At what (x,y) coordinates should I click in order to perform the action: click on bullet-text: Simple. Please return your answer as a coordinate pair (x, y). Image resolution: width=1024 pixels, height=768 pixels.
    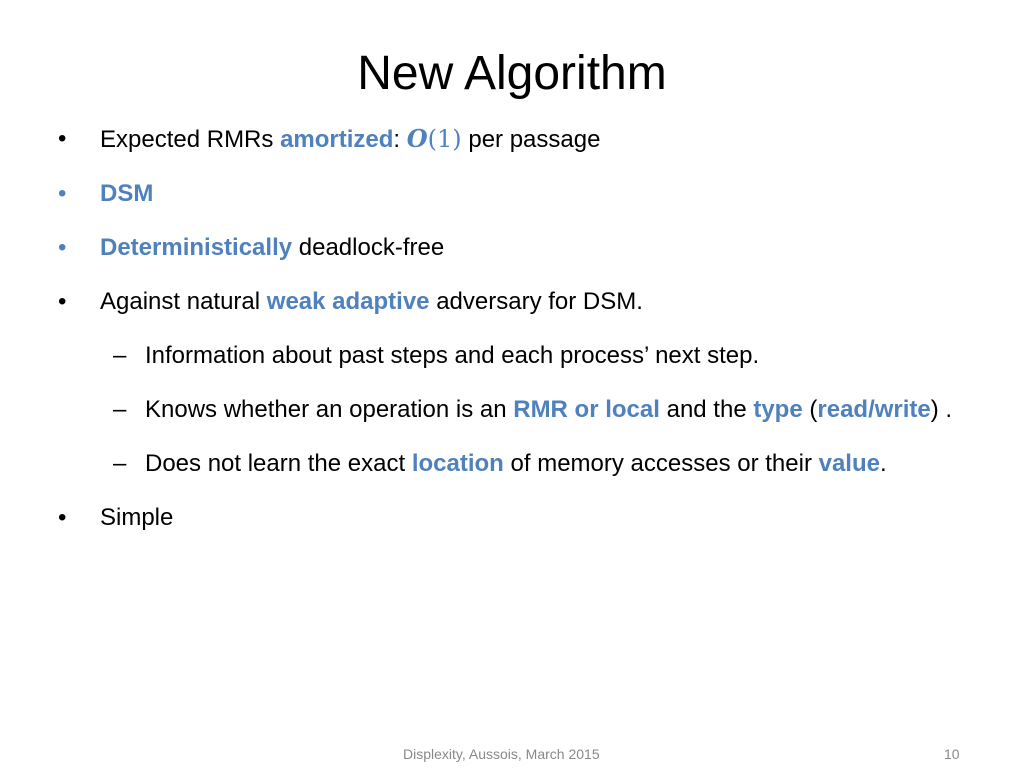
    Looking at the image, I should click on (137, 517).